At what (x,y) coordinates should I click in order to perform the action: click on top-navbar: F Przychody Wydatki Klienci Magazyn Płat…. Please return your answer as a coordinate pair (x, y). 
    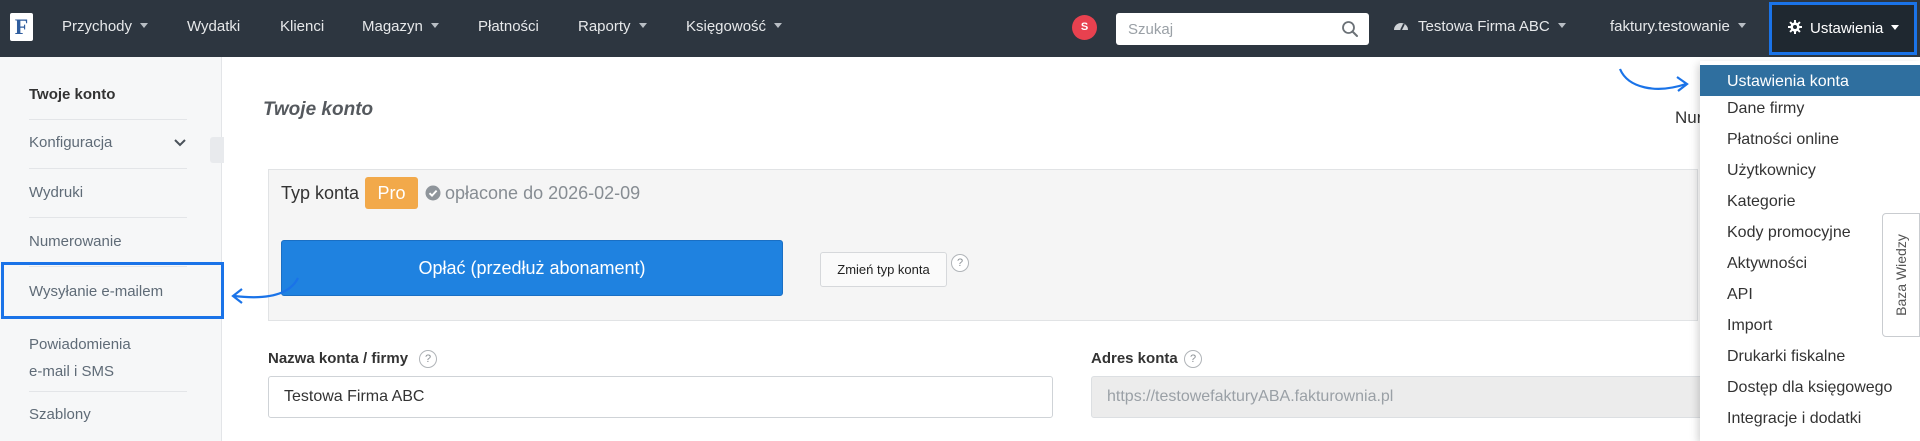
    Looking at the image, I should click on (960, 28).